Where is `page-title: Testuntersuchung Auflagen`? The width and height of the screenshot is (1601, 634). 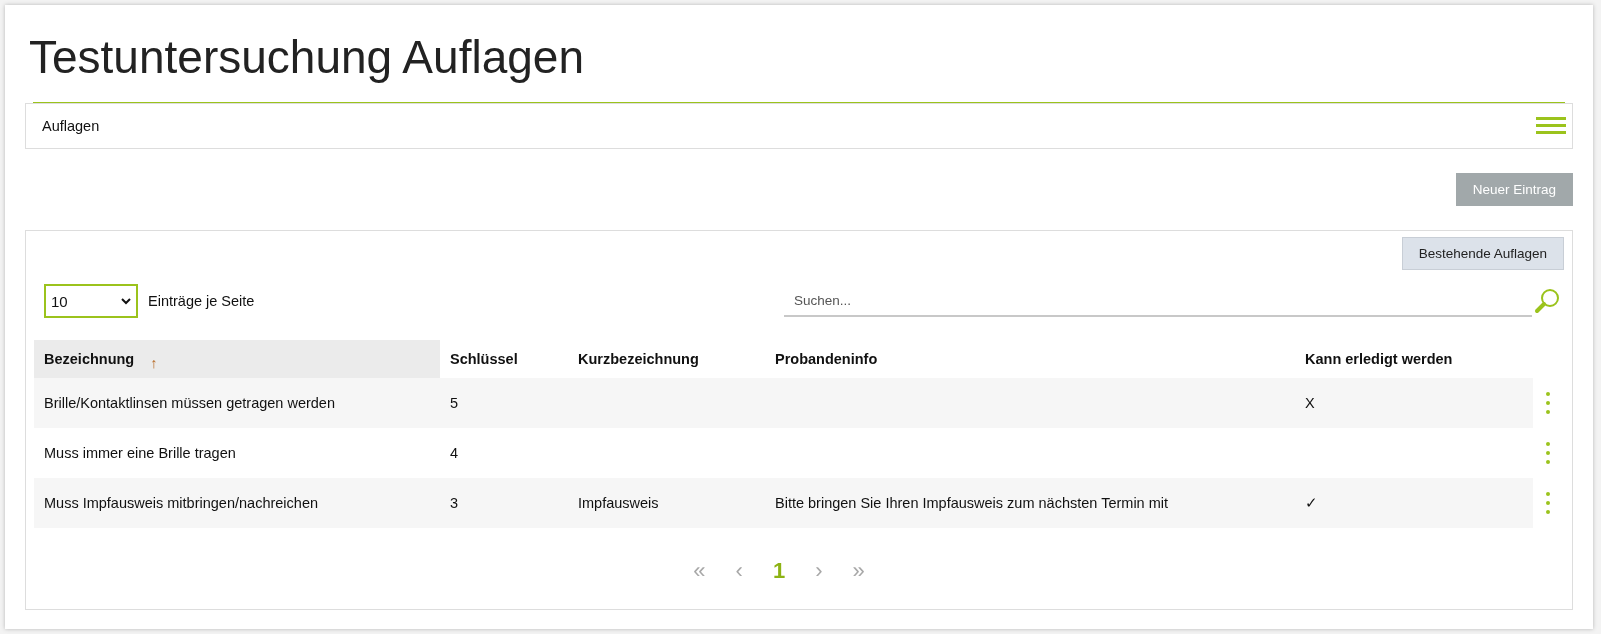
page-title: Testuntersuchung Auflagen is located at coordinates (307, 57).